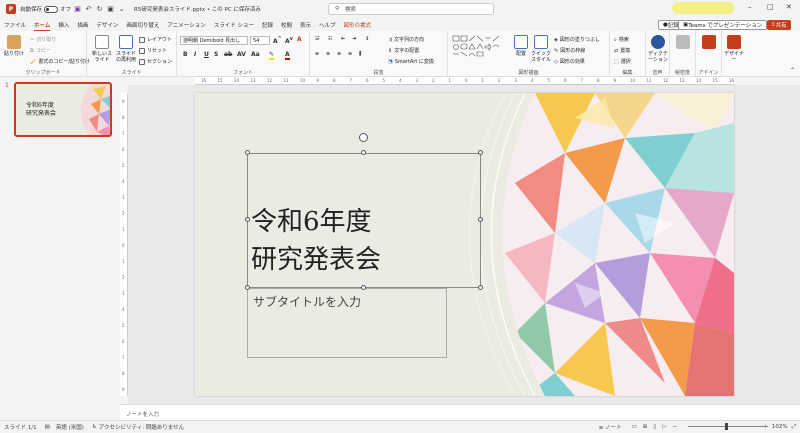  Describe the element at coordinates (339, 54) in the screenshot. I see `align-right-icon: ≡` at that location.